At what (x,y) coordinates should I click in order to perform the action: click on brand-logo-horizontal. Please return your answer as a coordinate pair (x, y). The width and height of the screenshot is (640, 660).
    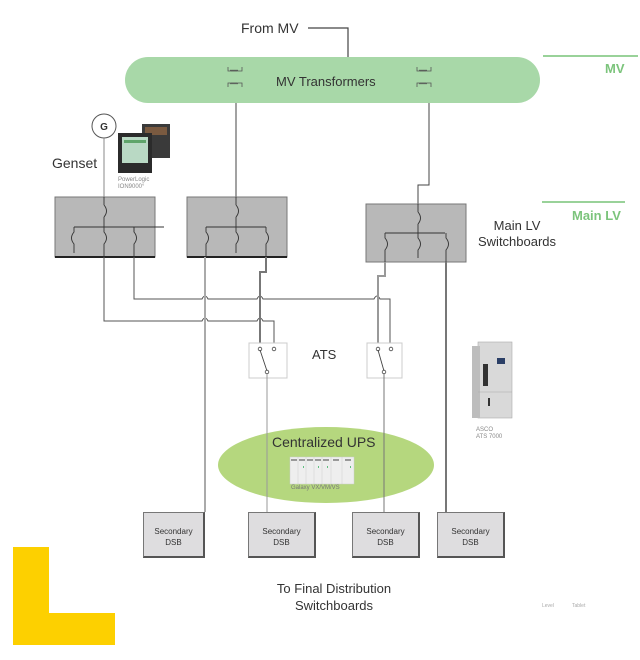
    Looking at the image, I should click on (64, 629).